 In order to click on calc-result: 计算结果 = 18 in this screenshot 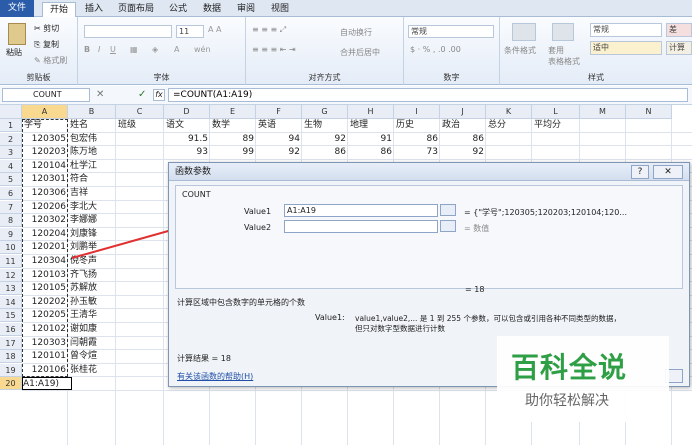, I will do `click(204, 358)`.